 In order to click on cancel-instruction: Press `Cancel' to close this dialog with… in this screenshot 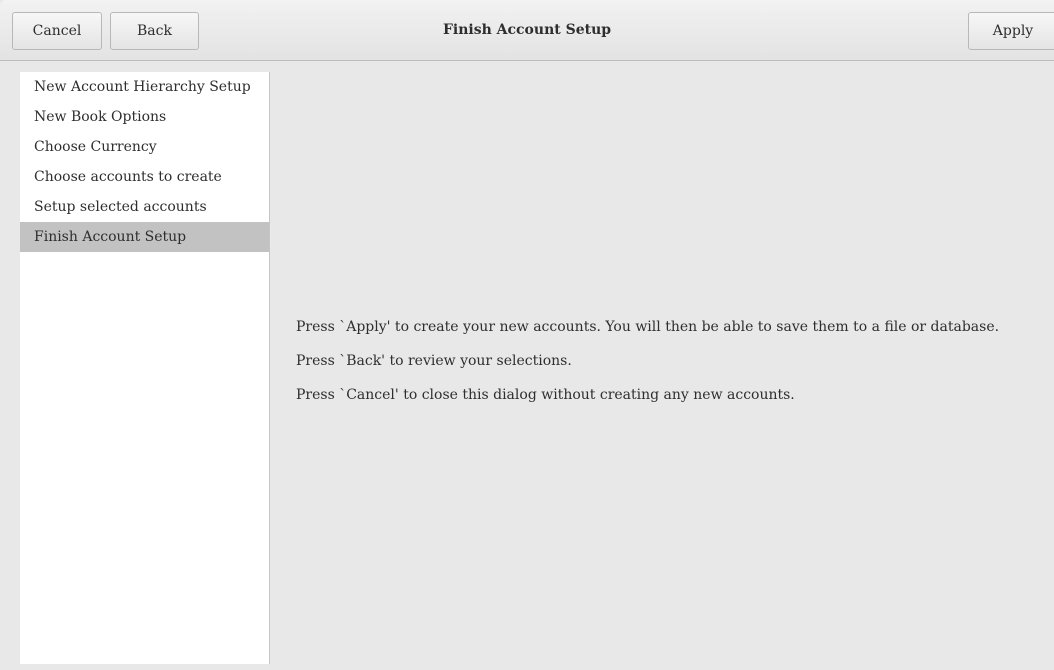, I will do `click(545, 395)`.